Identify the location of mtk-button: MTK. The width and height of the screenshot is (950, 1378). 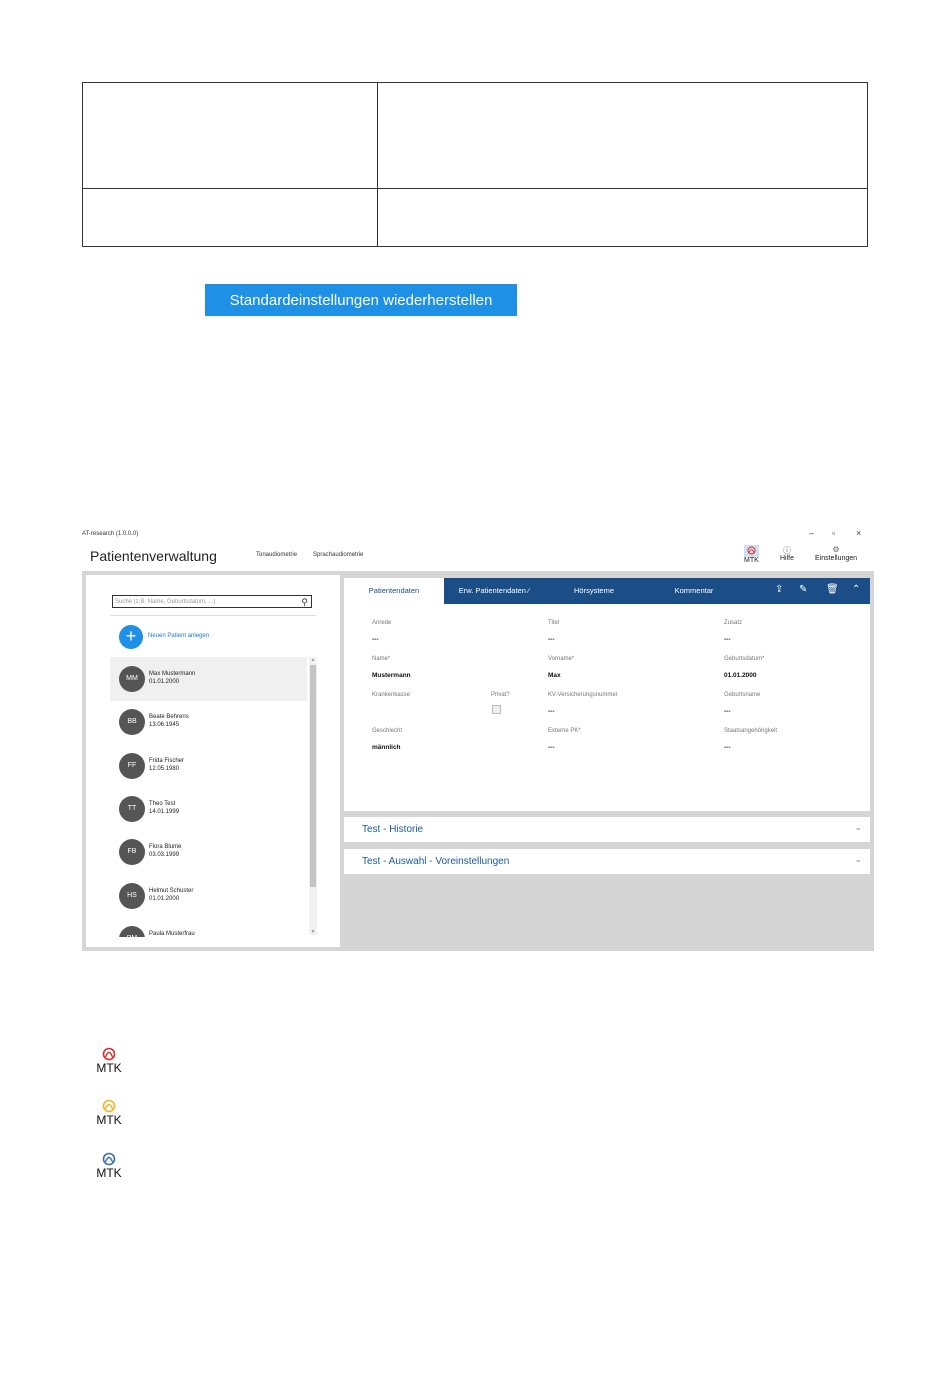
(751, 554).